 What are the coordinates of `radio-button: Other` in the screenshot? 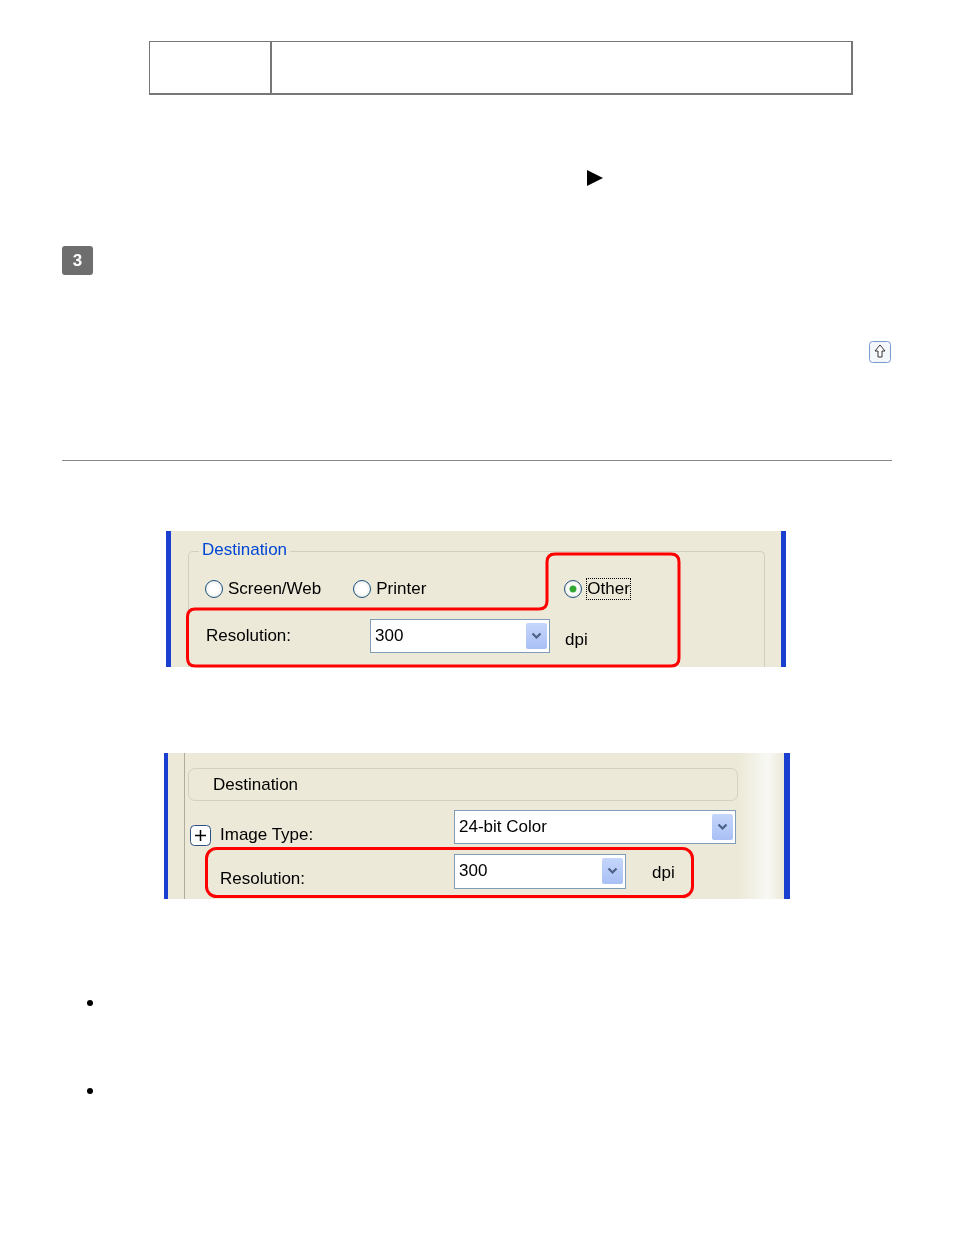 It's located at (597, 589).